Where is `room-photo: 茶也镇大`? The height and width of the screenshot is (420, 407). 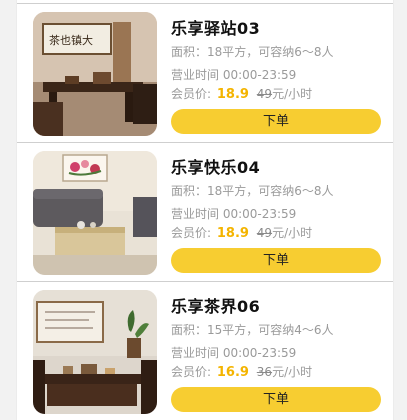 room-photo: 茶也镇大 is located at coordinates (95, 74).